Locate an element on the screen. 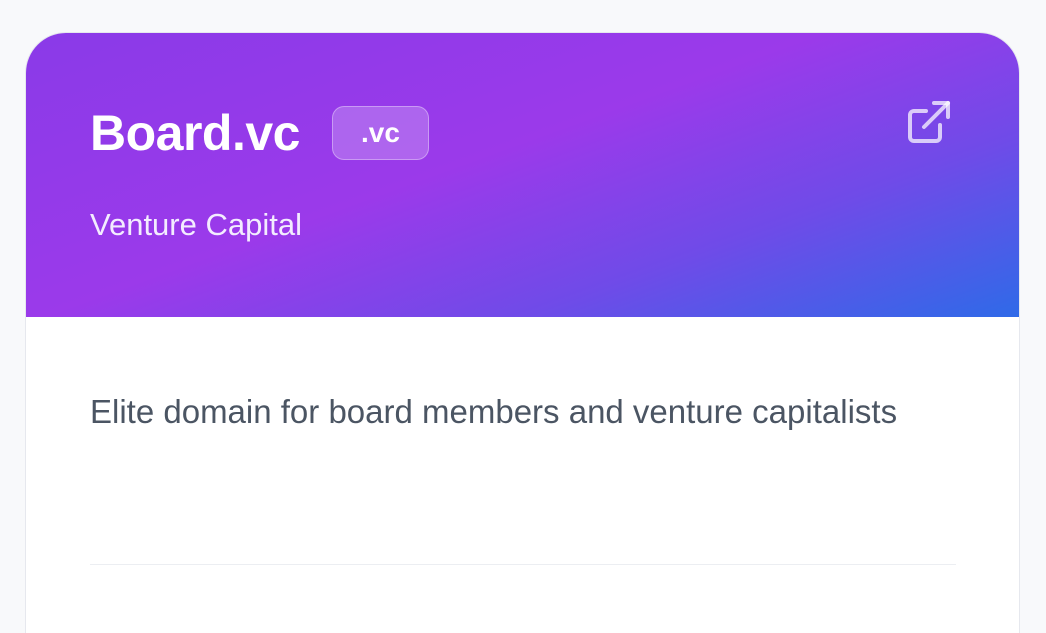 This screenshot has height=633, width=1046. title-row: Board.vc .vc is located at coordinates (259, 133).